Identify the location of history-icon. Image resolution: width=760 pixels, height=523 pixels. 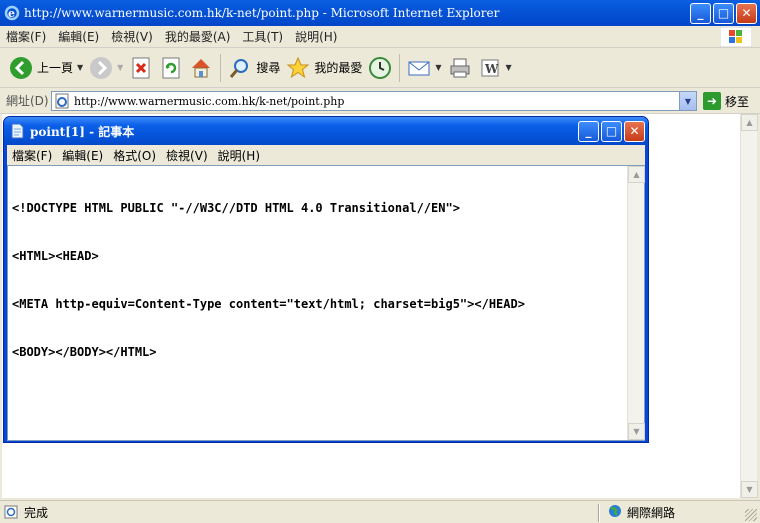
(380, 68).